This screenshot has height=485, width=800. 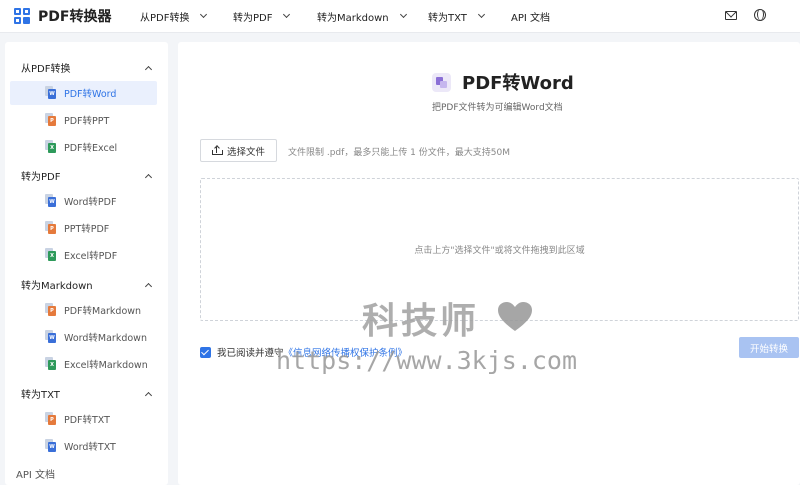 I want to click on app-name: PDF转换器, so click(x=75, y=17).